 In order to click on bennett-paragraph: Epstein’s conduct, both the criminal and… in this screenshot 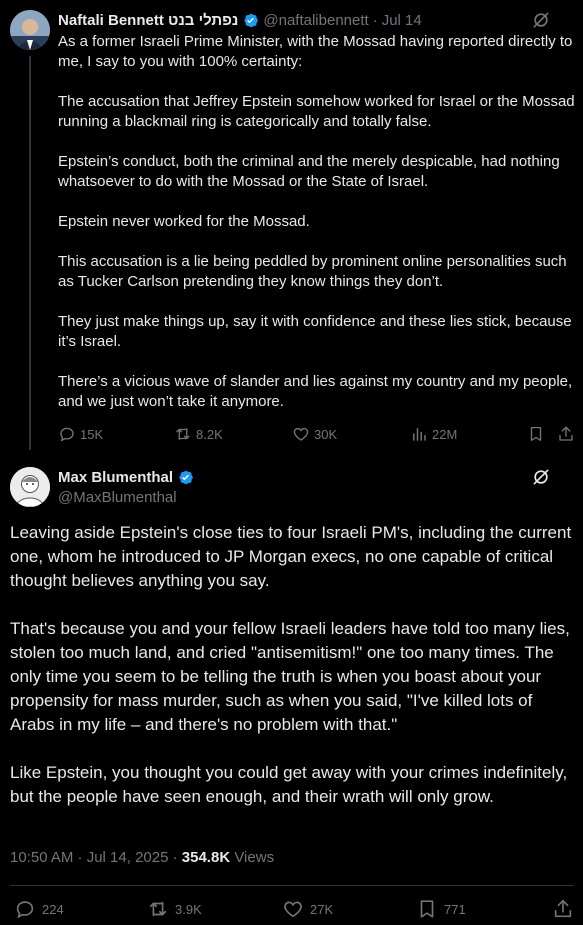, I will do `click(309, 171)`.